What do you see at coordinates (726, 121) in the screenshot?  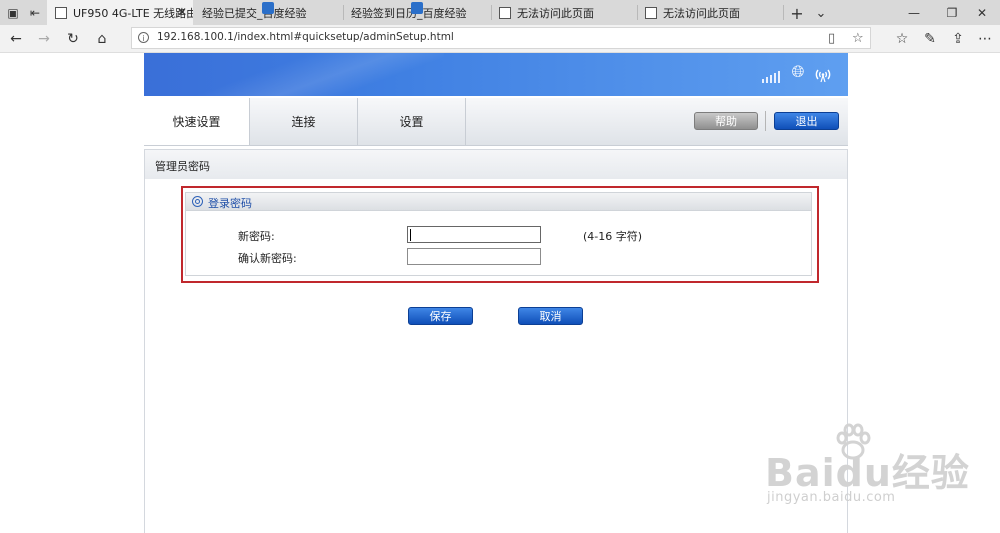 I see `help-button: 帮助` at bounding box center [726, 121].